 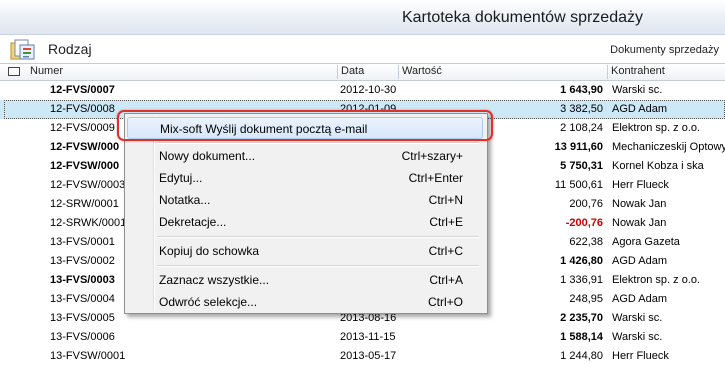 I want to click on cell-wartosc: 3 382,50, so click(x=581, y=109).